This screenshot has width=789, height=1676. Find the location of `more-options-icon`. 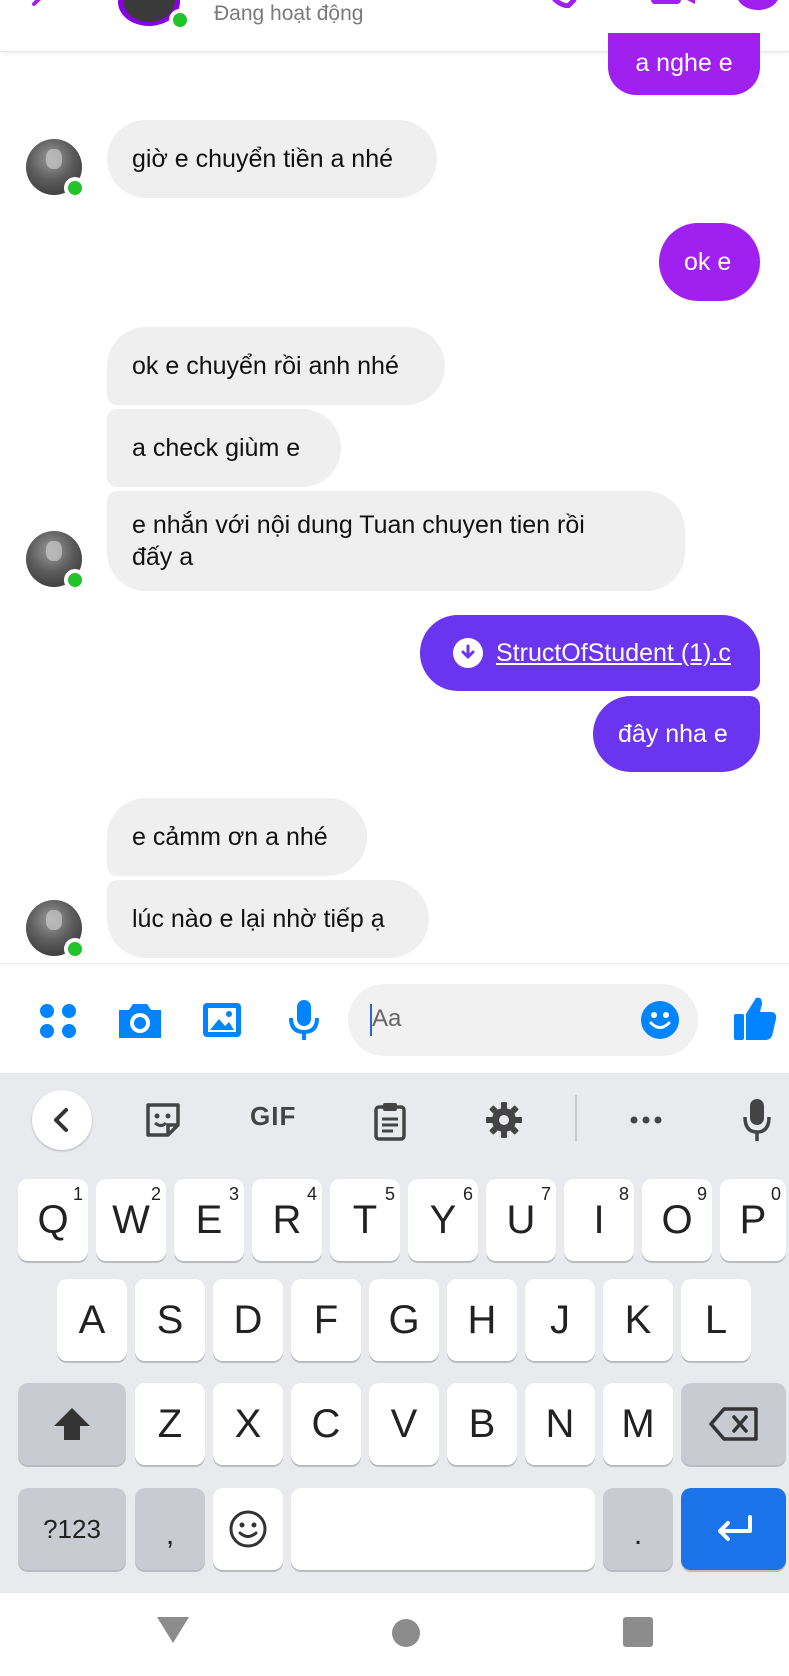

more-options-icon is located at coordinates (646, 1120).